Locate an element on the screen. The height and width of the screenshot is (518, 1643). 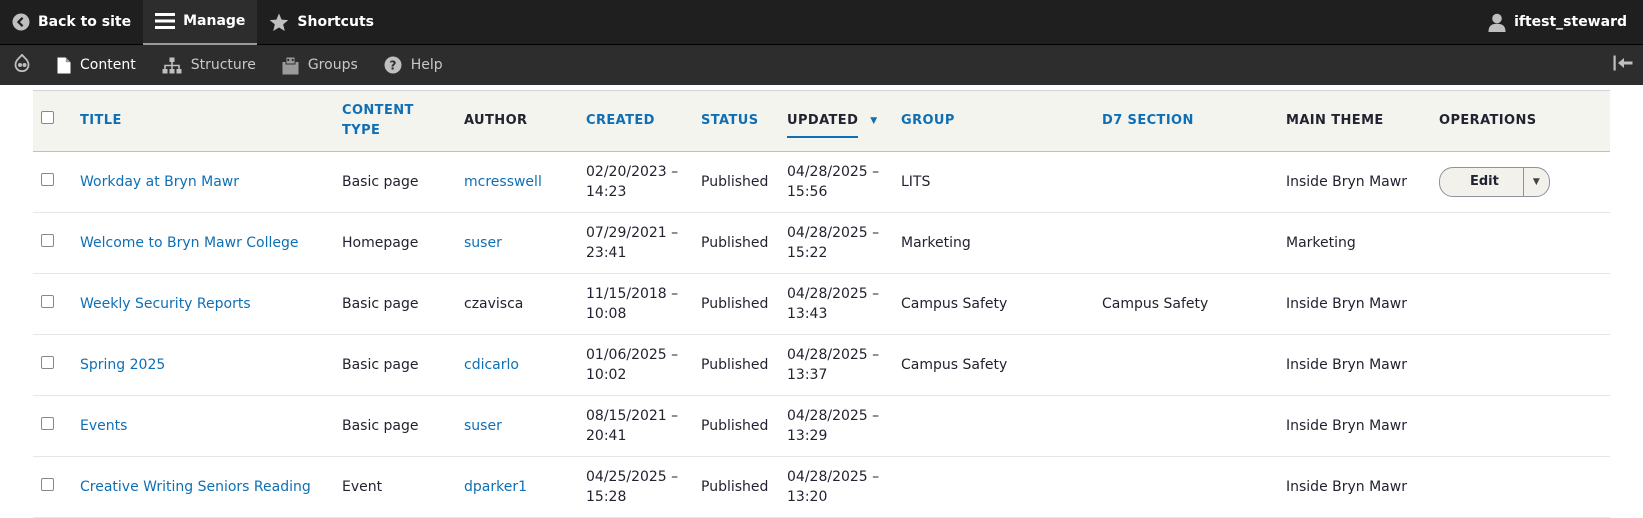
header-created: CREATED is located at coordinates (635, 121).